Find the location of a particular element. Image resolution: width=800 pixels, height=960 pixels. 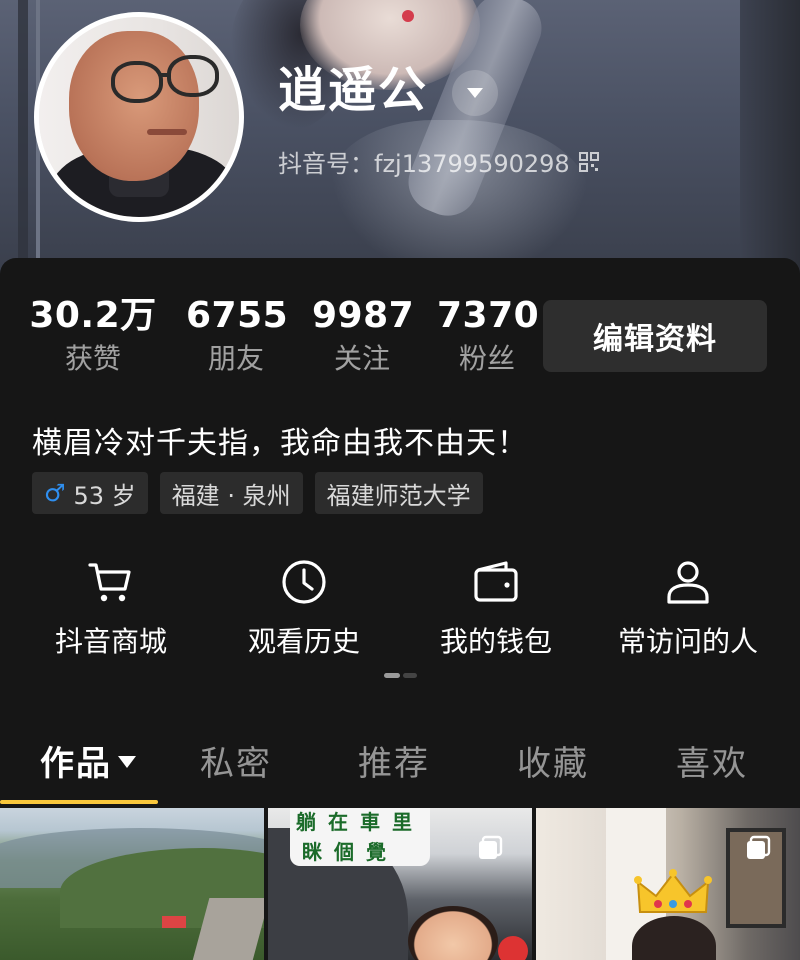

page-dot is located at coordinates (410, 675).